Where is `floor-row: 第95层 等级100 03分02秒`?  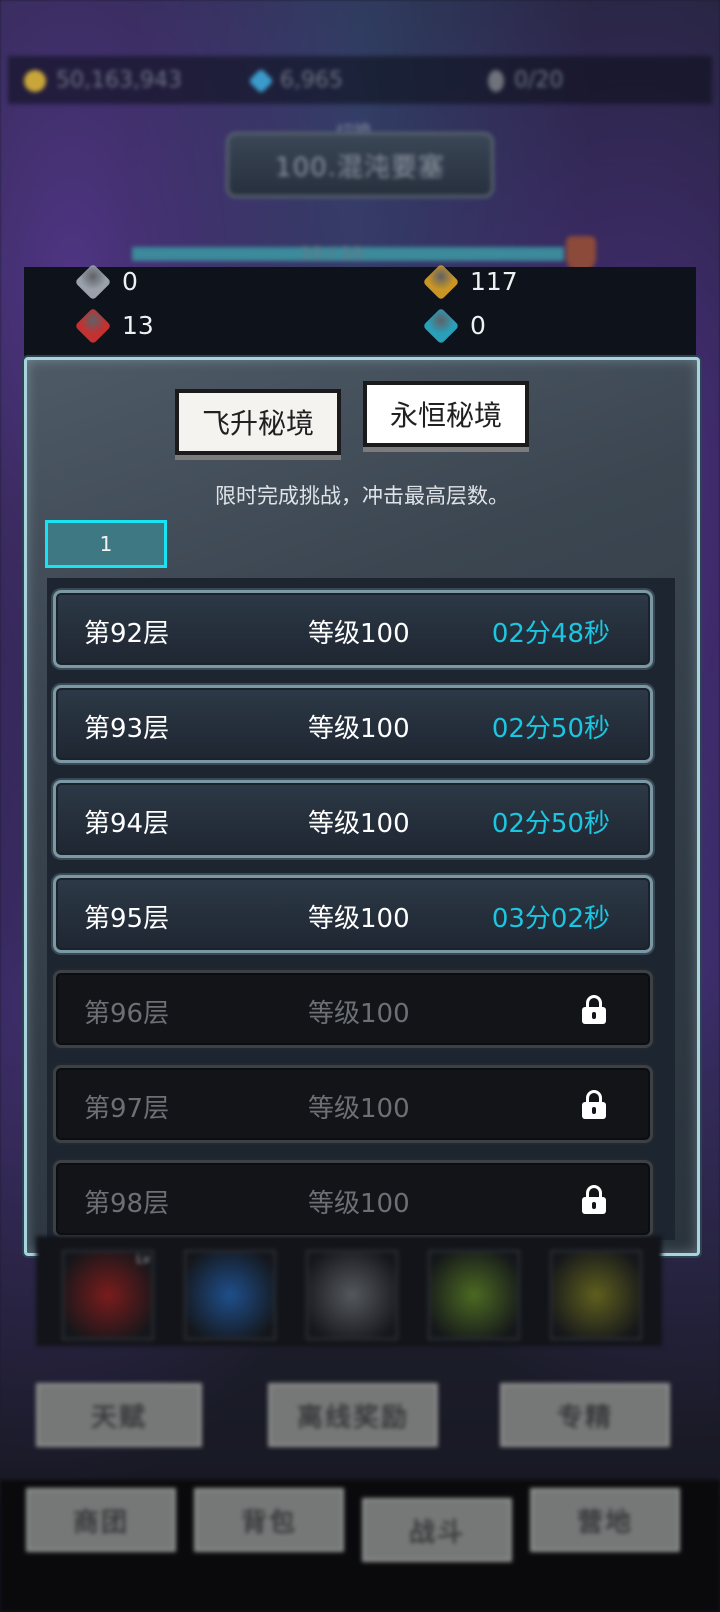
floor-row: 第95层 等级100 03分02秒 is located at coordinates (353, 914).